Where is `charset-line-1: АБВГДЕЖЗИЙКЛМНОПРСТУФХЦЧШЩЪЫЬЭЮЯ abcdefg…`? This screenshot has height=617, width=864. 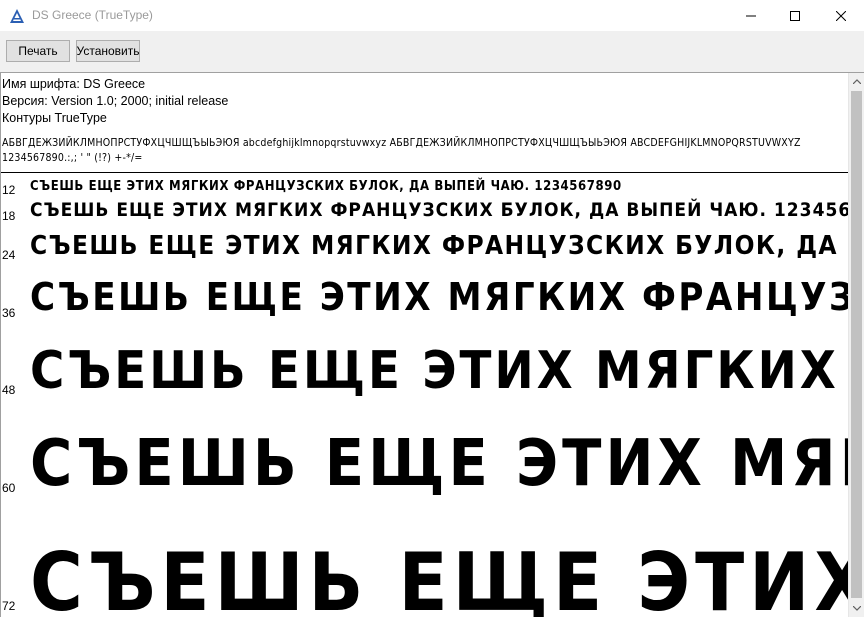
charset-line-1: АБВГДЕЖЗИЙКЛМНОПРСТУФХЦЧШЩЪЫЬЭЮЯ abcdefg… is located at coordinates (401, 143).